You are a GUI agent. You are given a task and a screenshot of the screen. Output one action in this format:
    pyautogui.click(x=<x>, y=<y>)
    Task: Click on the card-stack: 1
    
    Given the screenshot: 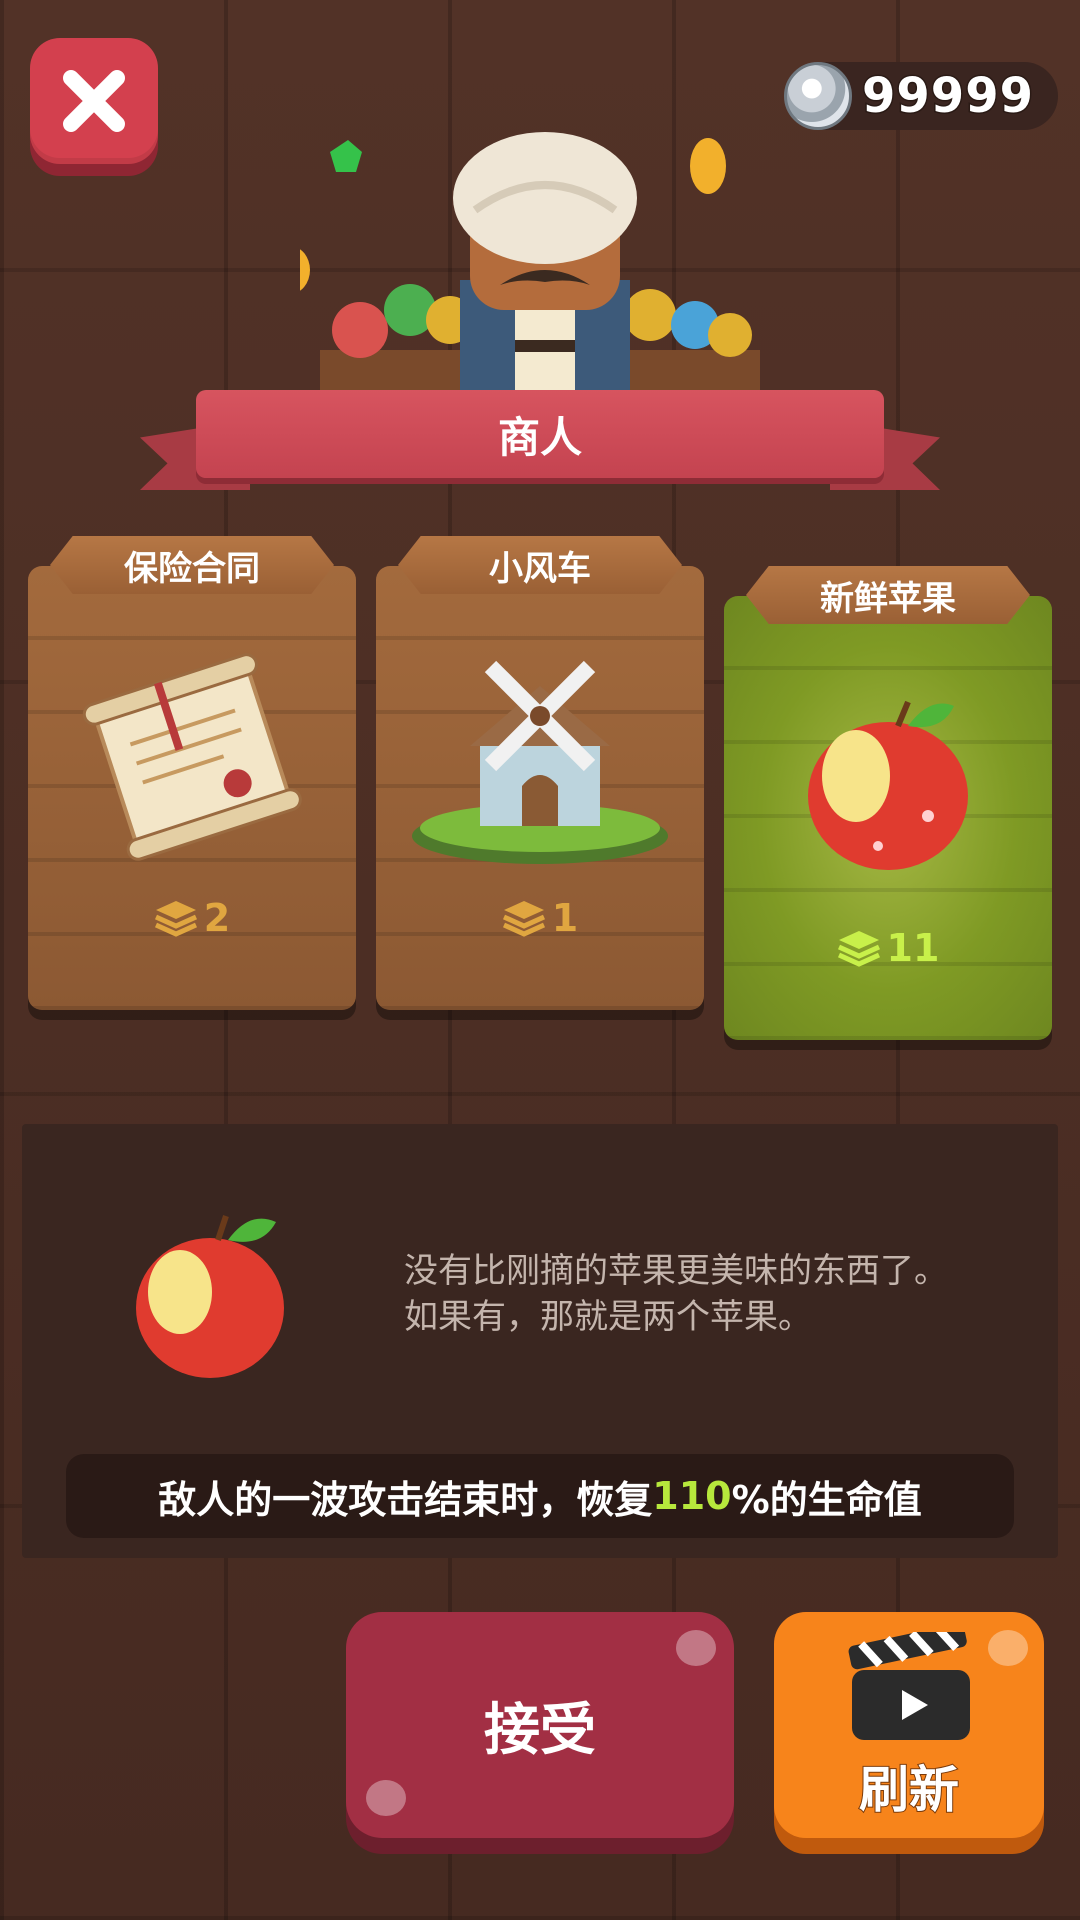 What is the action you would take?
    pyautogui.click(x=540, y=918)
    